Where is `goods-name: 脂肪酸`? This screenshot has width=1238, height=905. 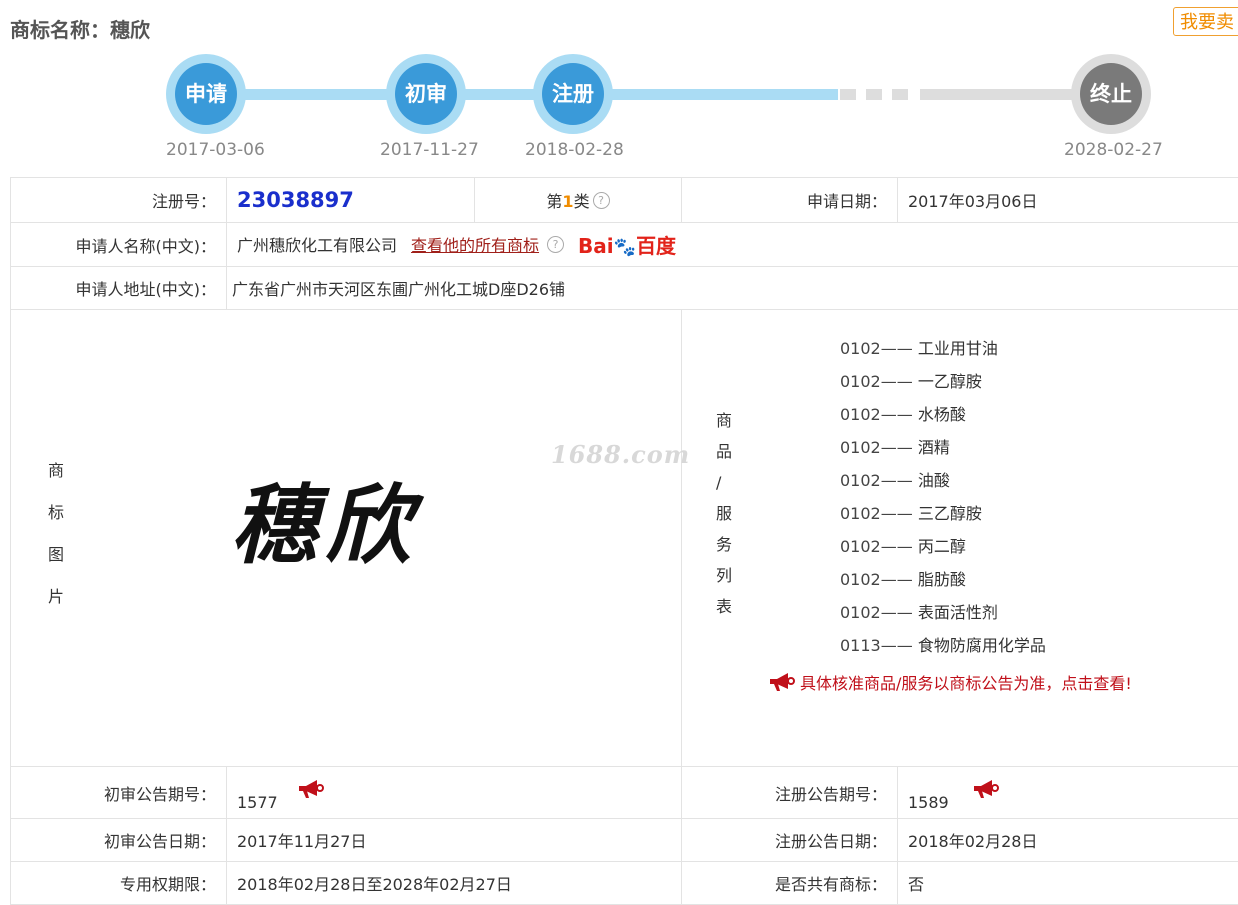
goods-name: 脂肪酸 is located at coordinates (942, 579).